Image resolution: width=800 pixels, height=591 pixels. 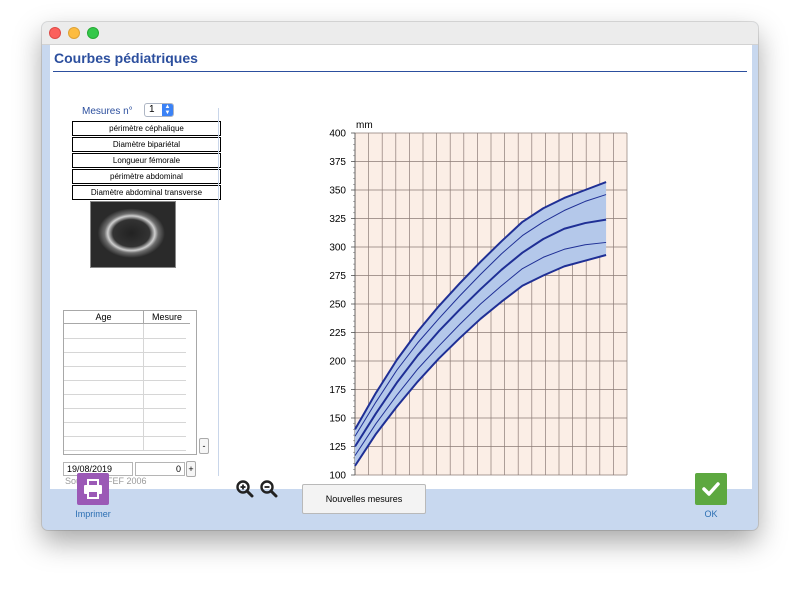 What do you see at coordinates (146, 144) in the screenshot?
I see `measure-button-diametre-biparietal: Diamètre bipariétal` at bounding box center [146, 144].